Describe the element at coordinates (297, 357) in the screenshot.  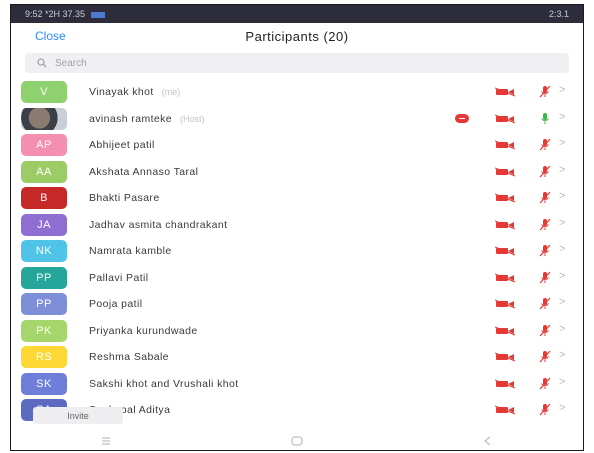
I see `participant-row: RS Reshma Sabale >` at that location.